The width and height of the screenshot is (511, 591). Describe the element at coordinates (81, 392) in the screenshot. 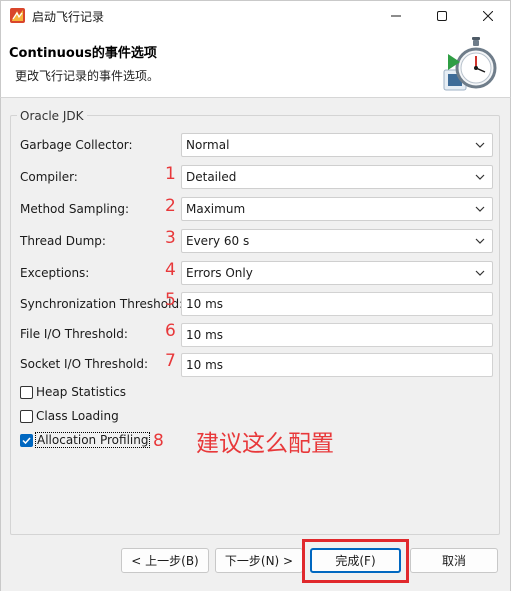

I see `heap-statistics-label: Heap Statistics` at that location.